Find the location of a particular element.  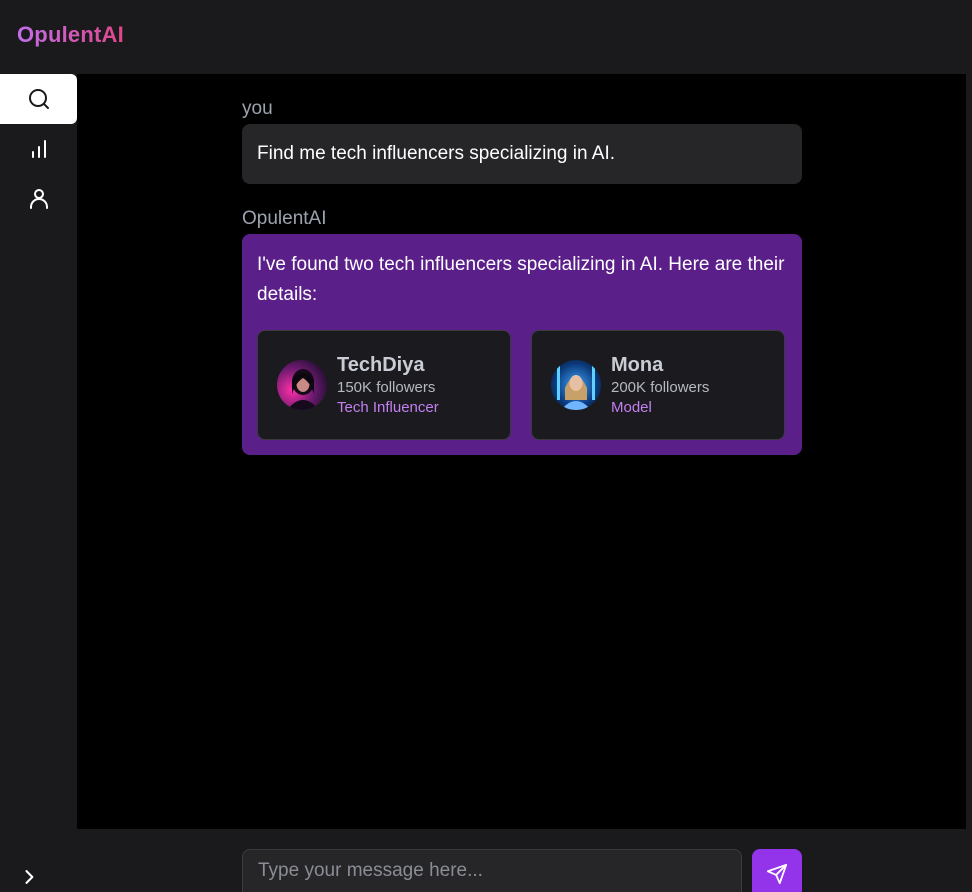

sidebar-item-search is located at coordinates (38, 99).